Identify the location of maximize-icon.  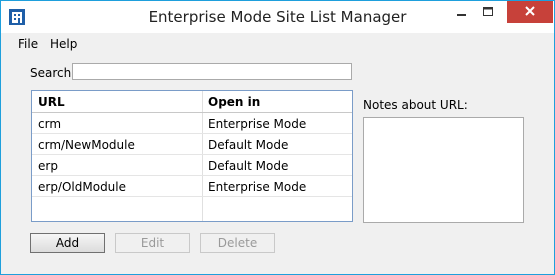
(488, 11).